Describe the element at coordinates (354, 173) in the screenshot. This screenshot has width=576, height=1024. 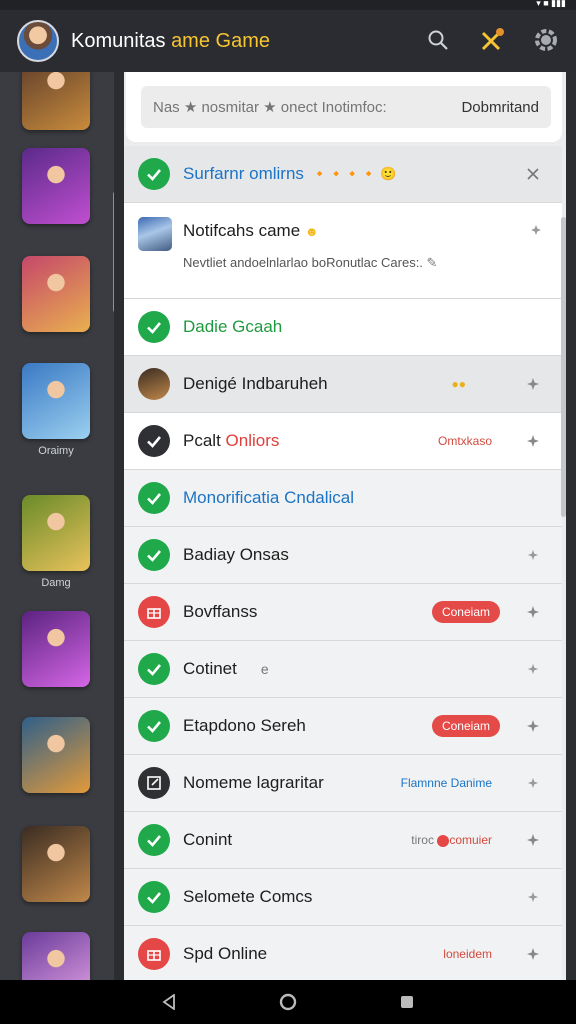
I see `summary-emoji: 🔸🔸🔸🔸 🙂` at that location.